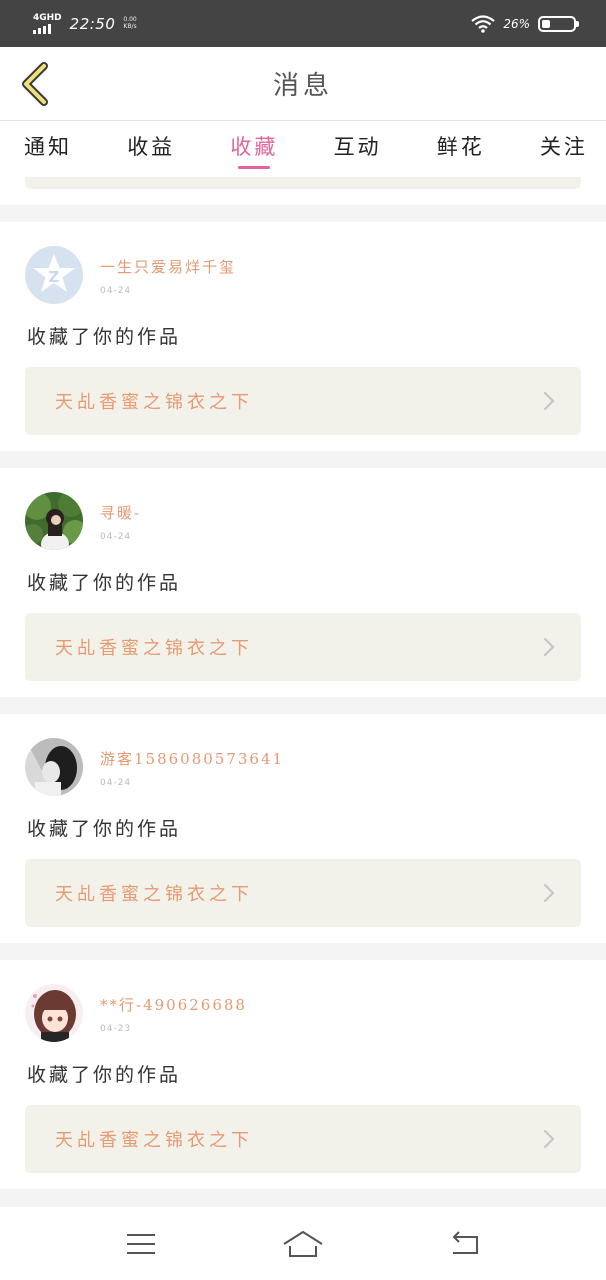 Image resolution: width=606 pixels, height=1280 pixels. Describe the element at coordinates (42, 28) in the screenshot. I see `signal-icon` at that location.